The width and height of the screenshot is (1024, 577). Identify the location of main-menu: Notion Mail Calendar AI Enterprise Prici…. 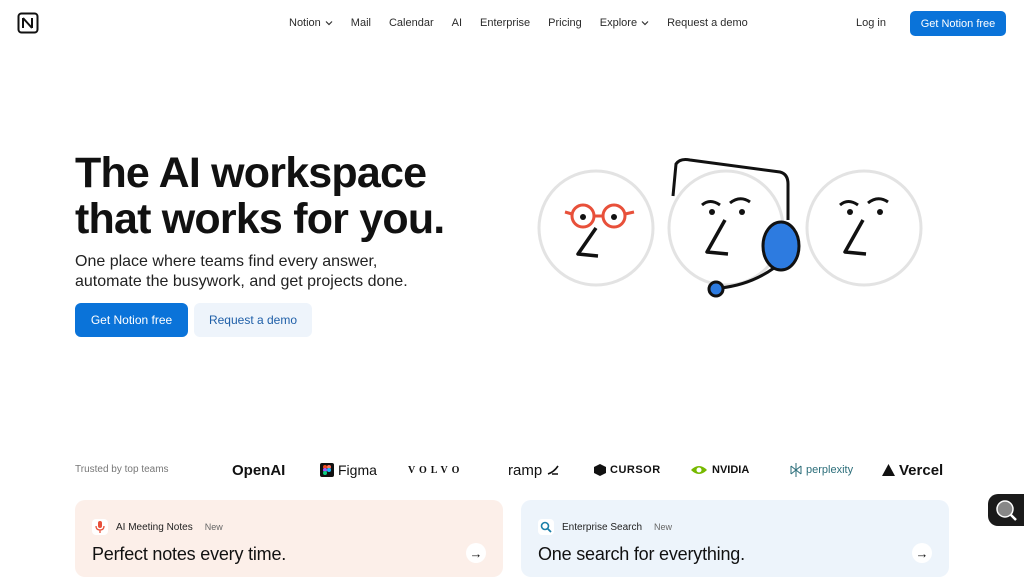
(518, 23).